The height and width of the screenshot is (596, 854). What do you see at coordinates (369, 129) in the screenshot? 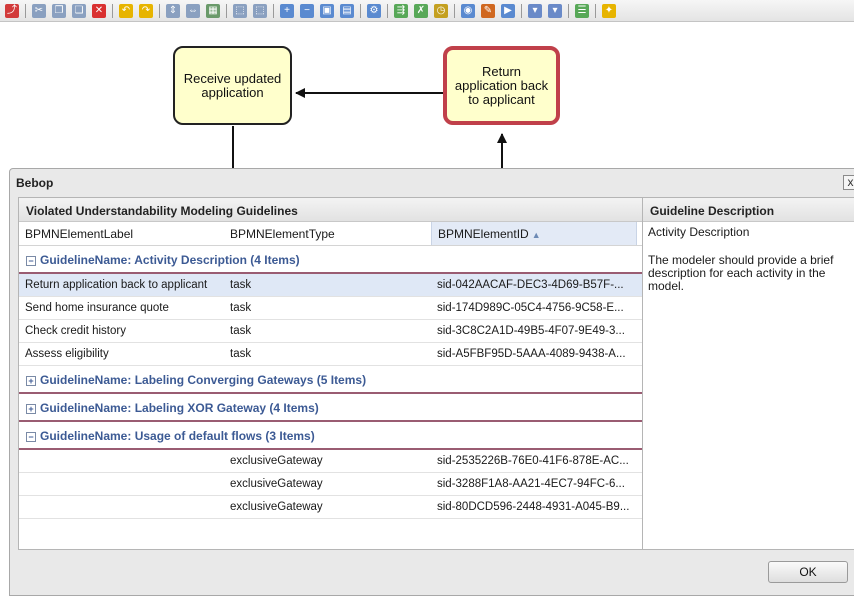
I see `diagram-connectors` at bounding box center [369, 129].